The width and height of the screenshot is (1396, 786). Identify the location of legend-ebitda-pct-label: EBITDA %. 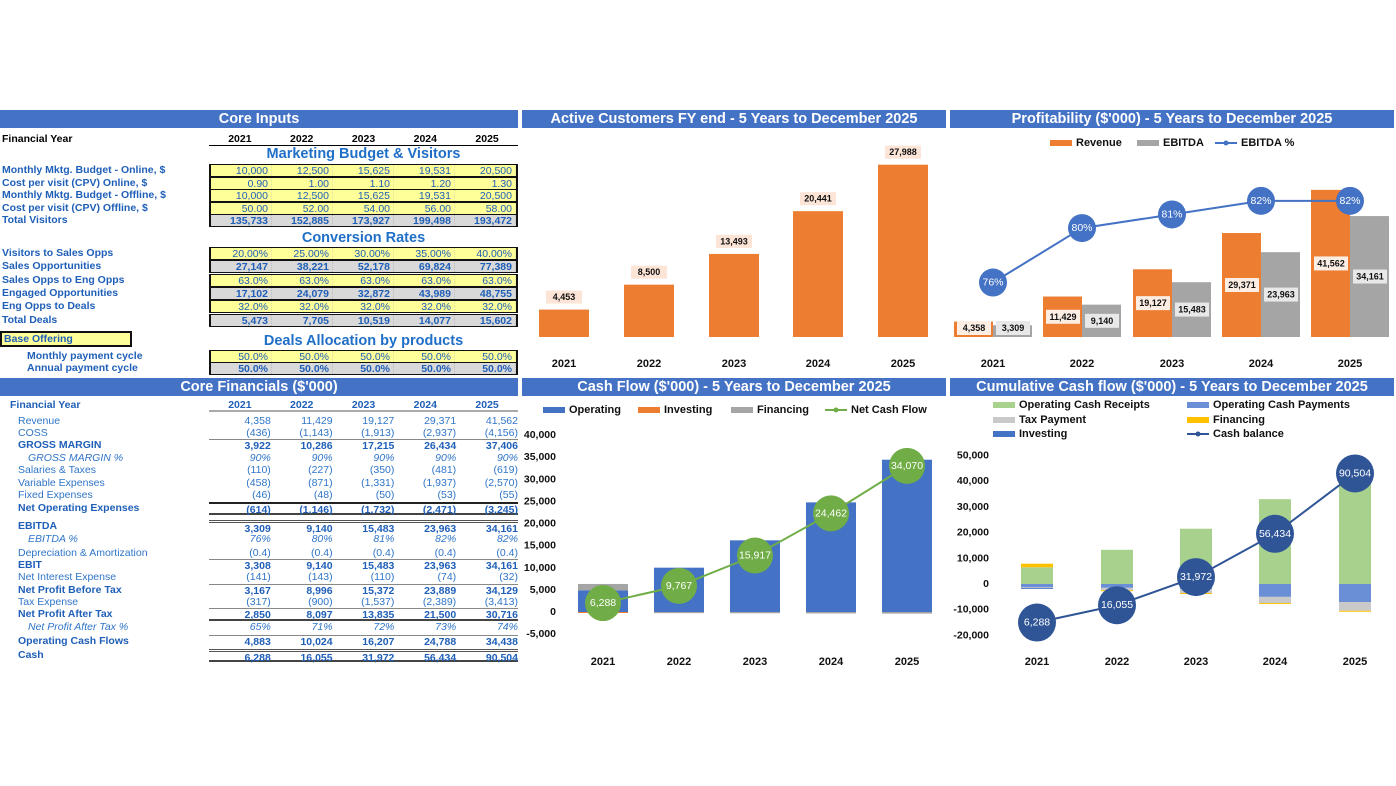
(1268, 143).